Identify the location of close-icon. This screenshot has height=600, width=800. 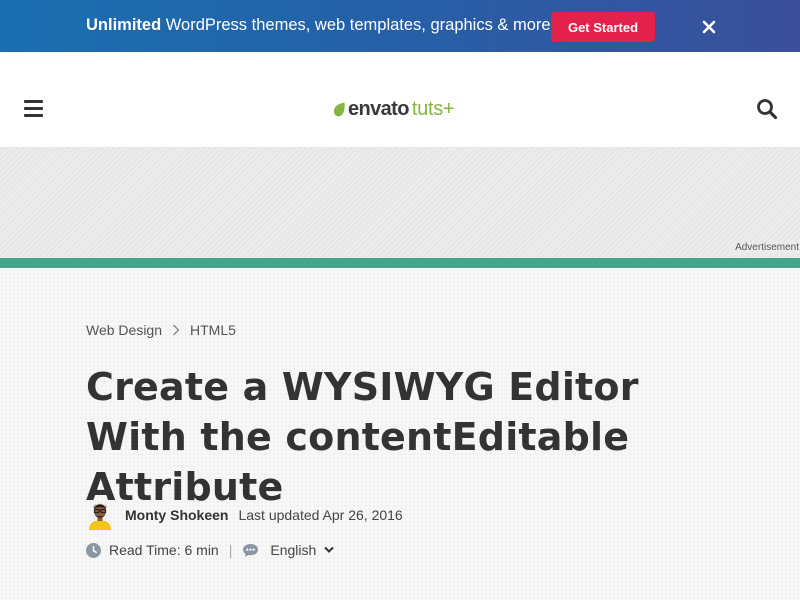
(709, 27).